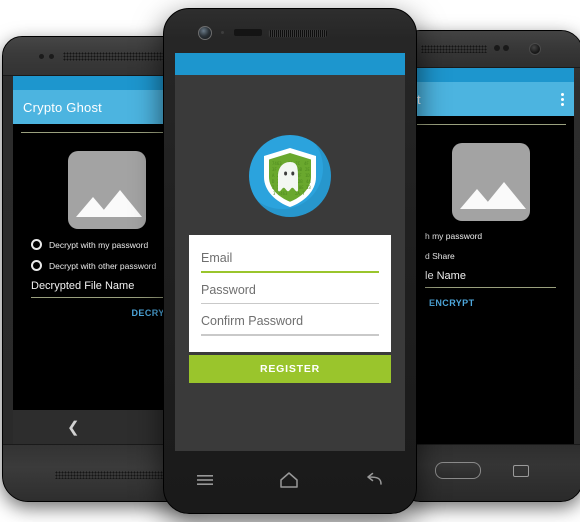 Image resolution: width=580 pixels, height=522 pixels. Describe the element at coordinates (290, 335) in the screenshot. I see `confirm-password-field-underline` at that location.